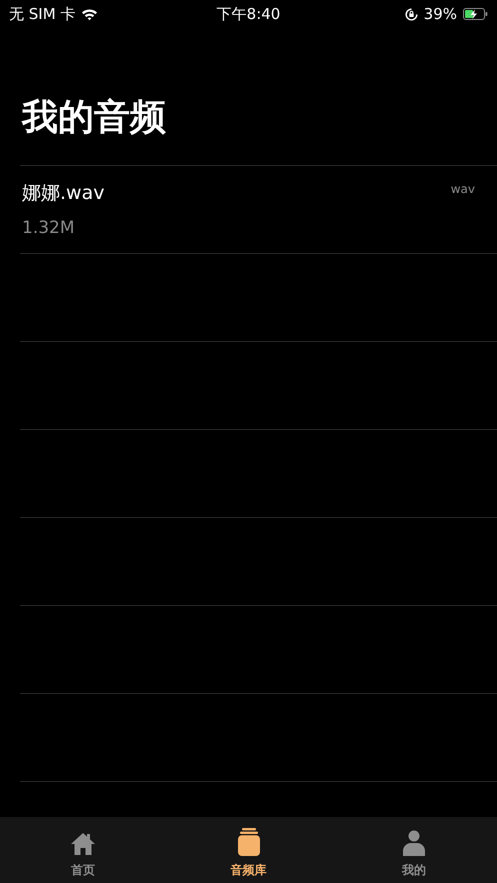 This screenshot has width=497, height=883. Describe the element at coordinates (93, 118) in the screenshot. I see `page-title: 我的音频` at that location.